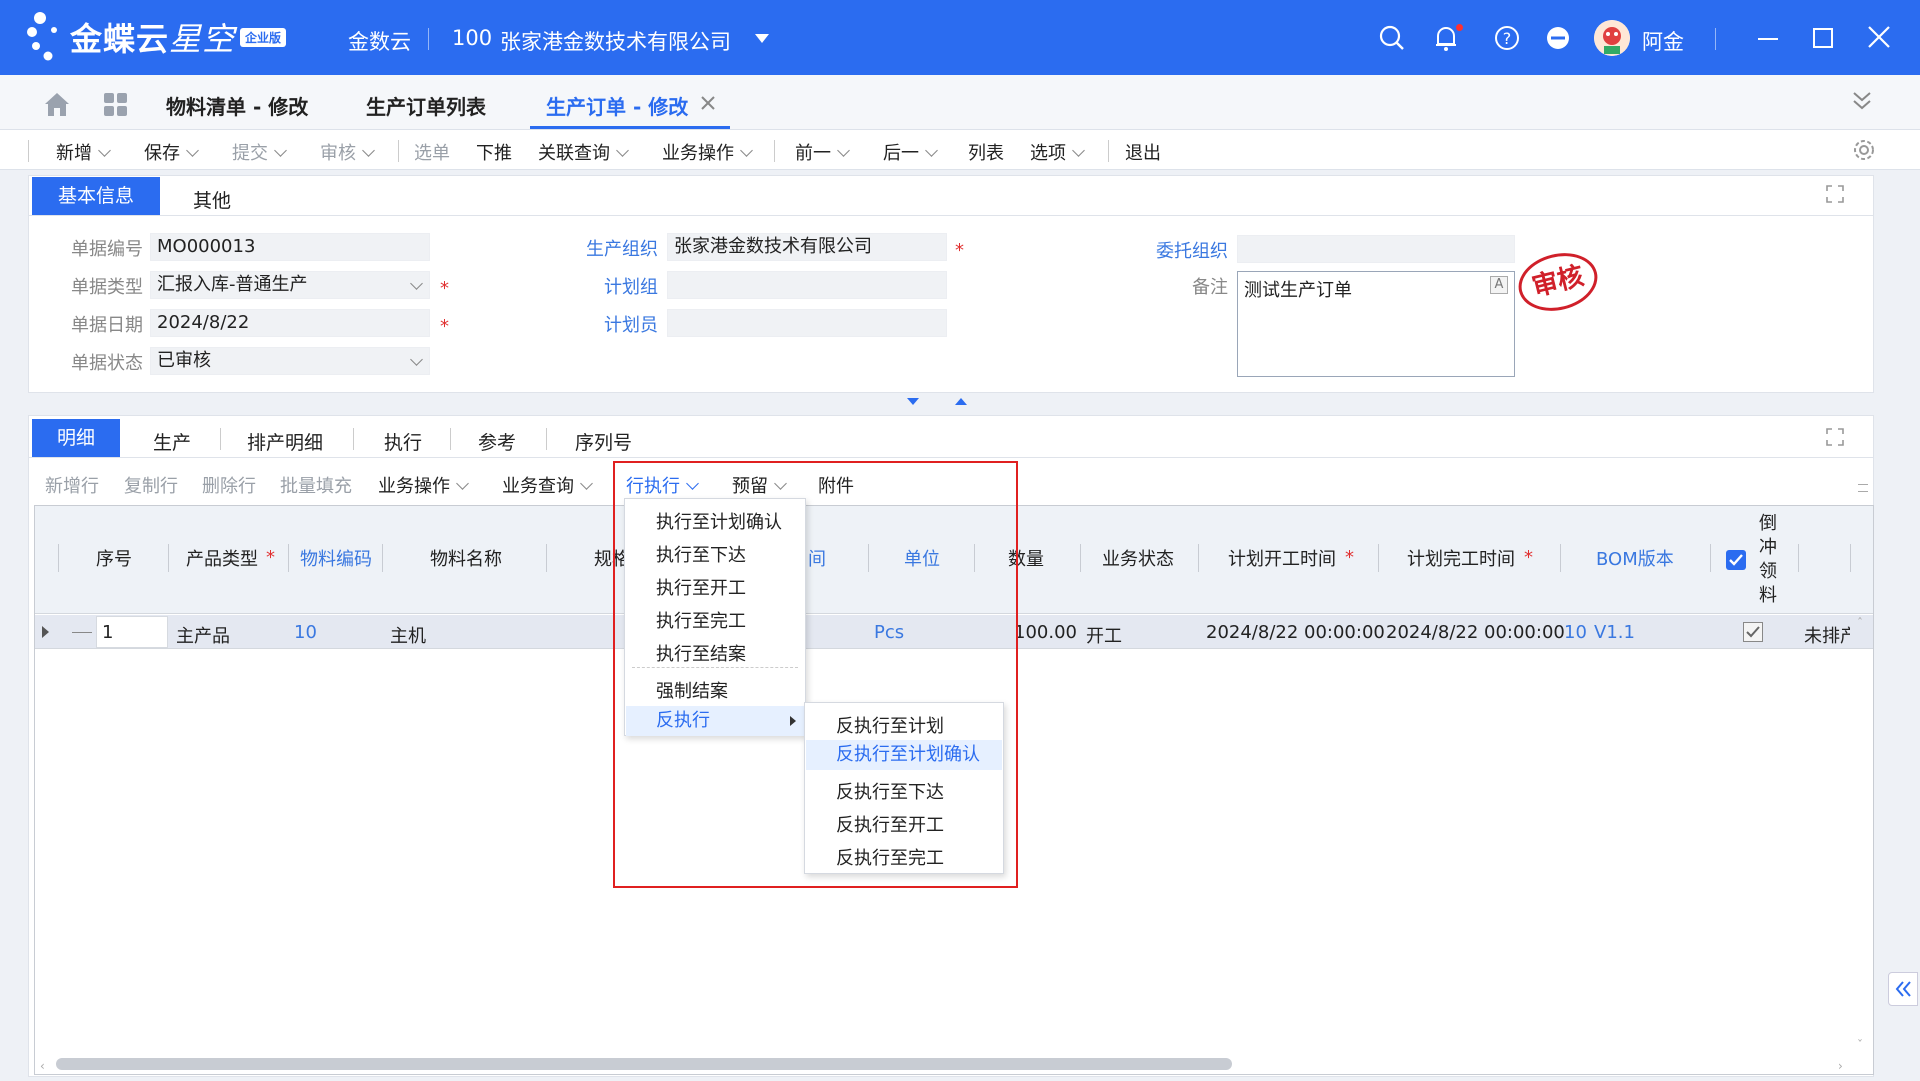 Image resolution: width=1920 pixels, height=1081 pixels. What do you see at coordinates (1575, 632) in the screenshot?
I see `cell-bom-code: 10` at bounding box center [1575, 632].